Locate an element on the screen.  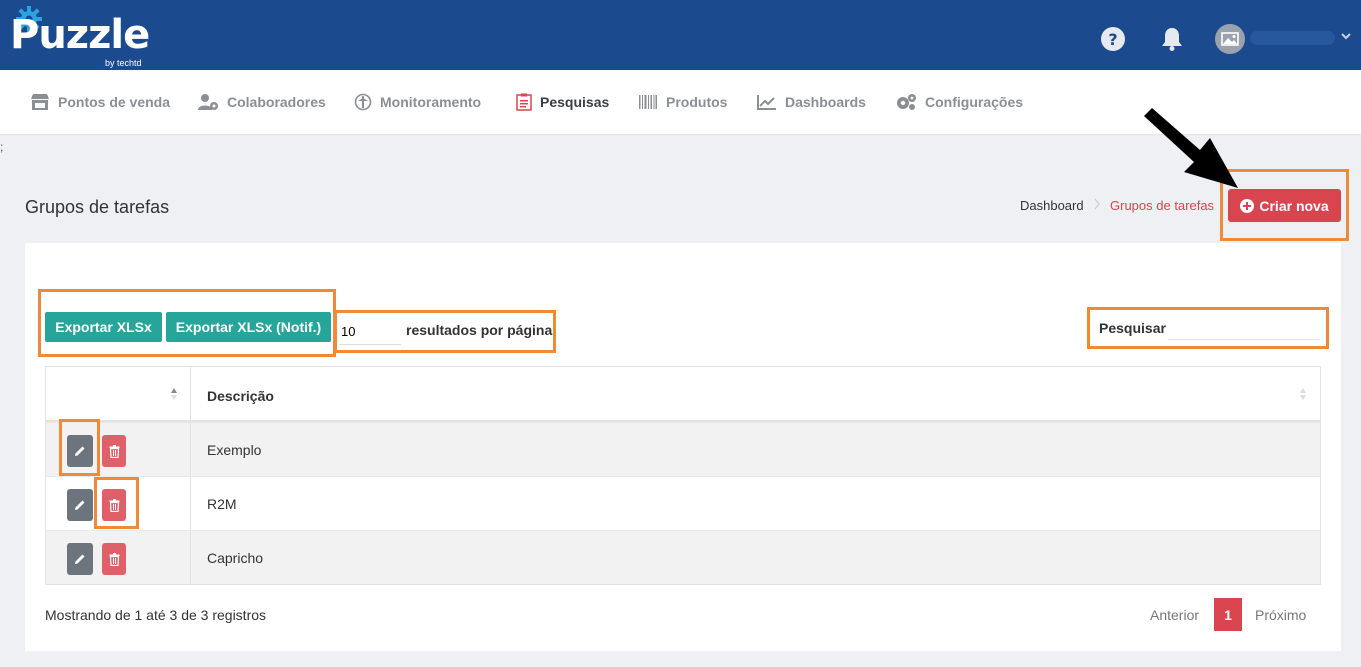
nav-label: Colaboradores is located at coordinates (276, 102).